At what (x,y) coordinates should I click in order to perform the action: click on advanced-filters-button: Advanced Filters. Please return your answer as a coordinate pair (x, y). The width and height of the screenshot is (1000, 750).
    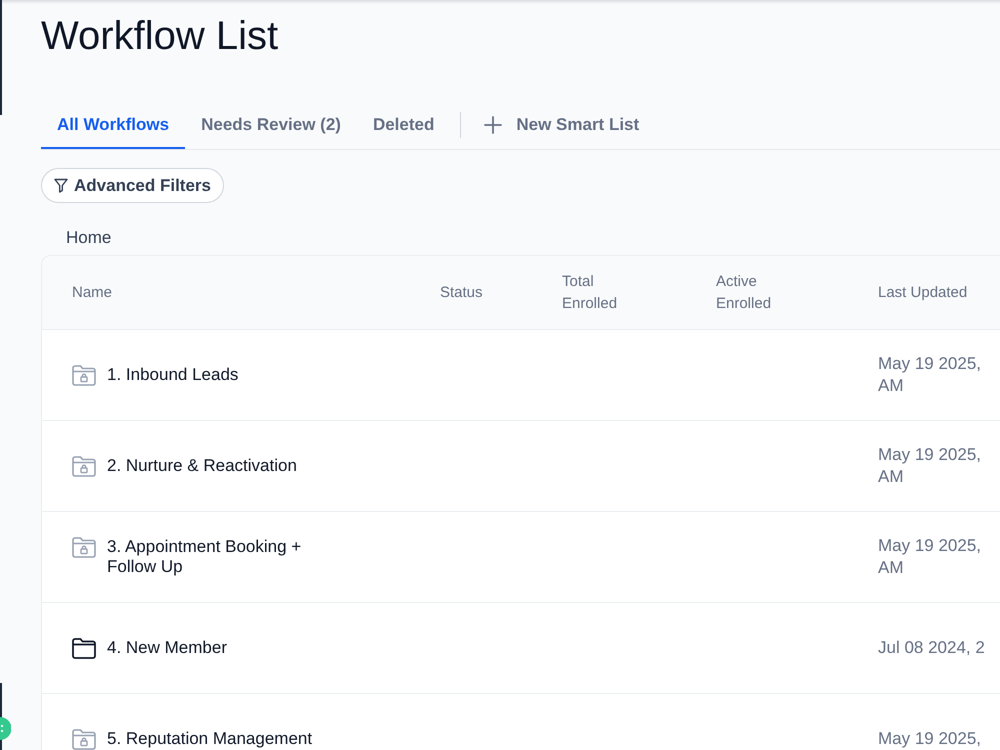
    Looking at the image, I should click on (132, 185).